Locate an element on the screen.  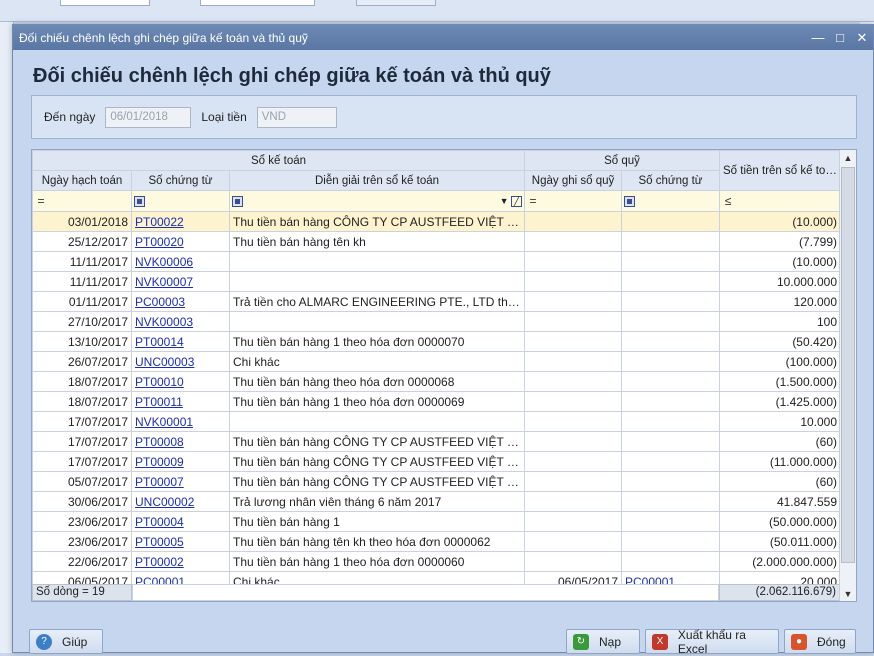
cell-amount: (7.799) is located at coordinates (780, 241).